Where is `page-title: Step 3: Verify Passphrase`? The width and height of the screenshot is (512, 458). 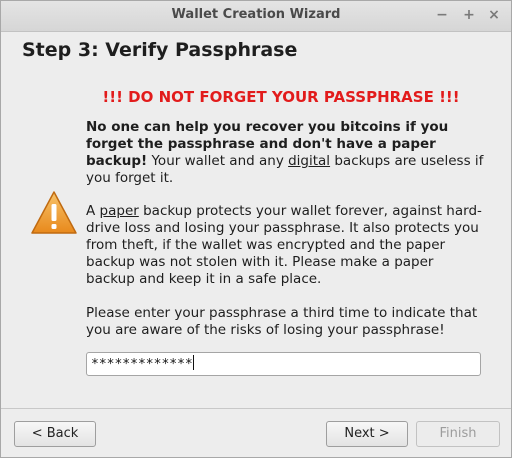 page-title: Step 3: Verify Passphrase is located at coordinates (160, 50).